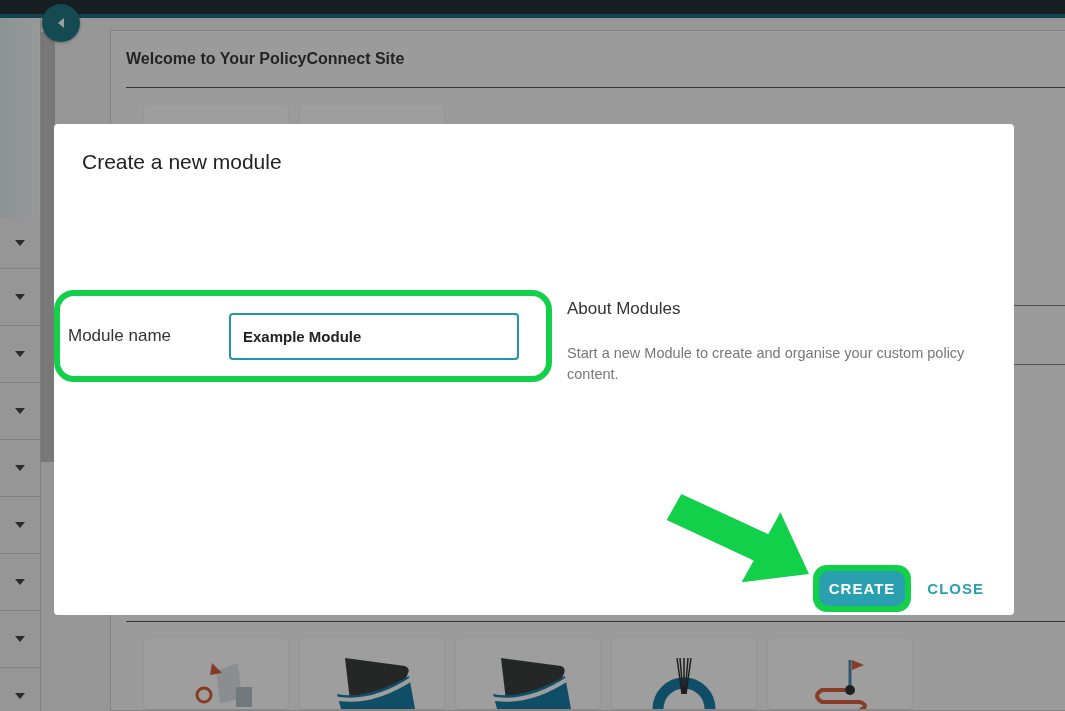 The image size is (1065, 711). What do you see at coordinates (955, 588) in the screenshot?
I see `close-button: CLOSE` at bounding box center [955, 588].